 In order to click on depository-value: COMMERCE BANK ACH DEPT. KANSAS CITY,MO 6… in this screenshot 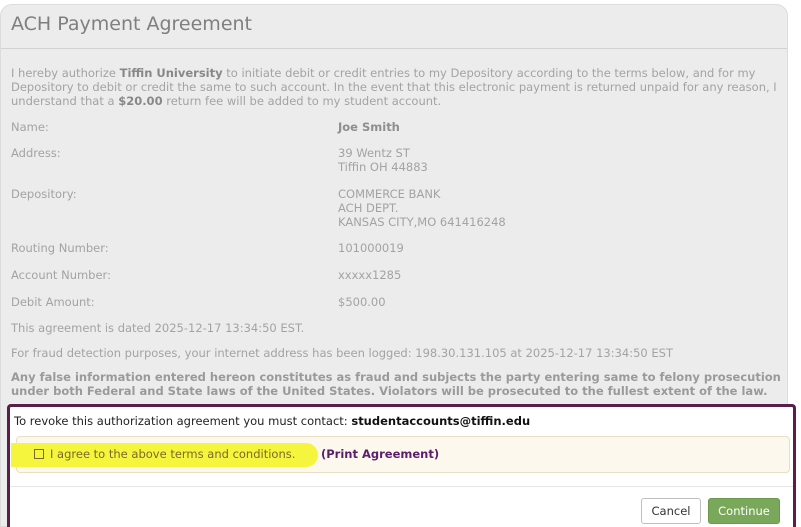, I will do `click(422, 208)`.